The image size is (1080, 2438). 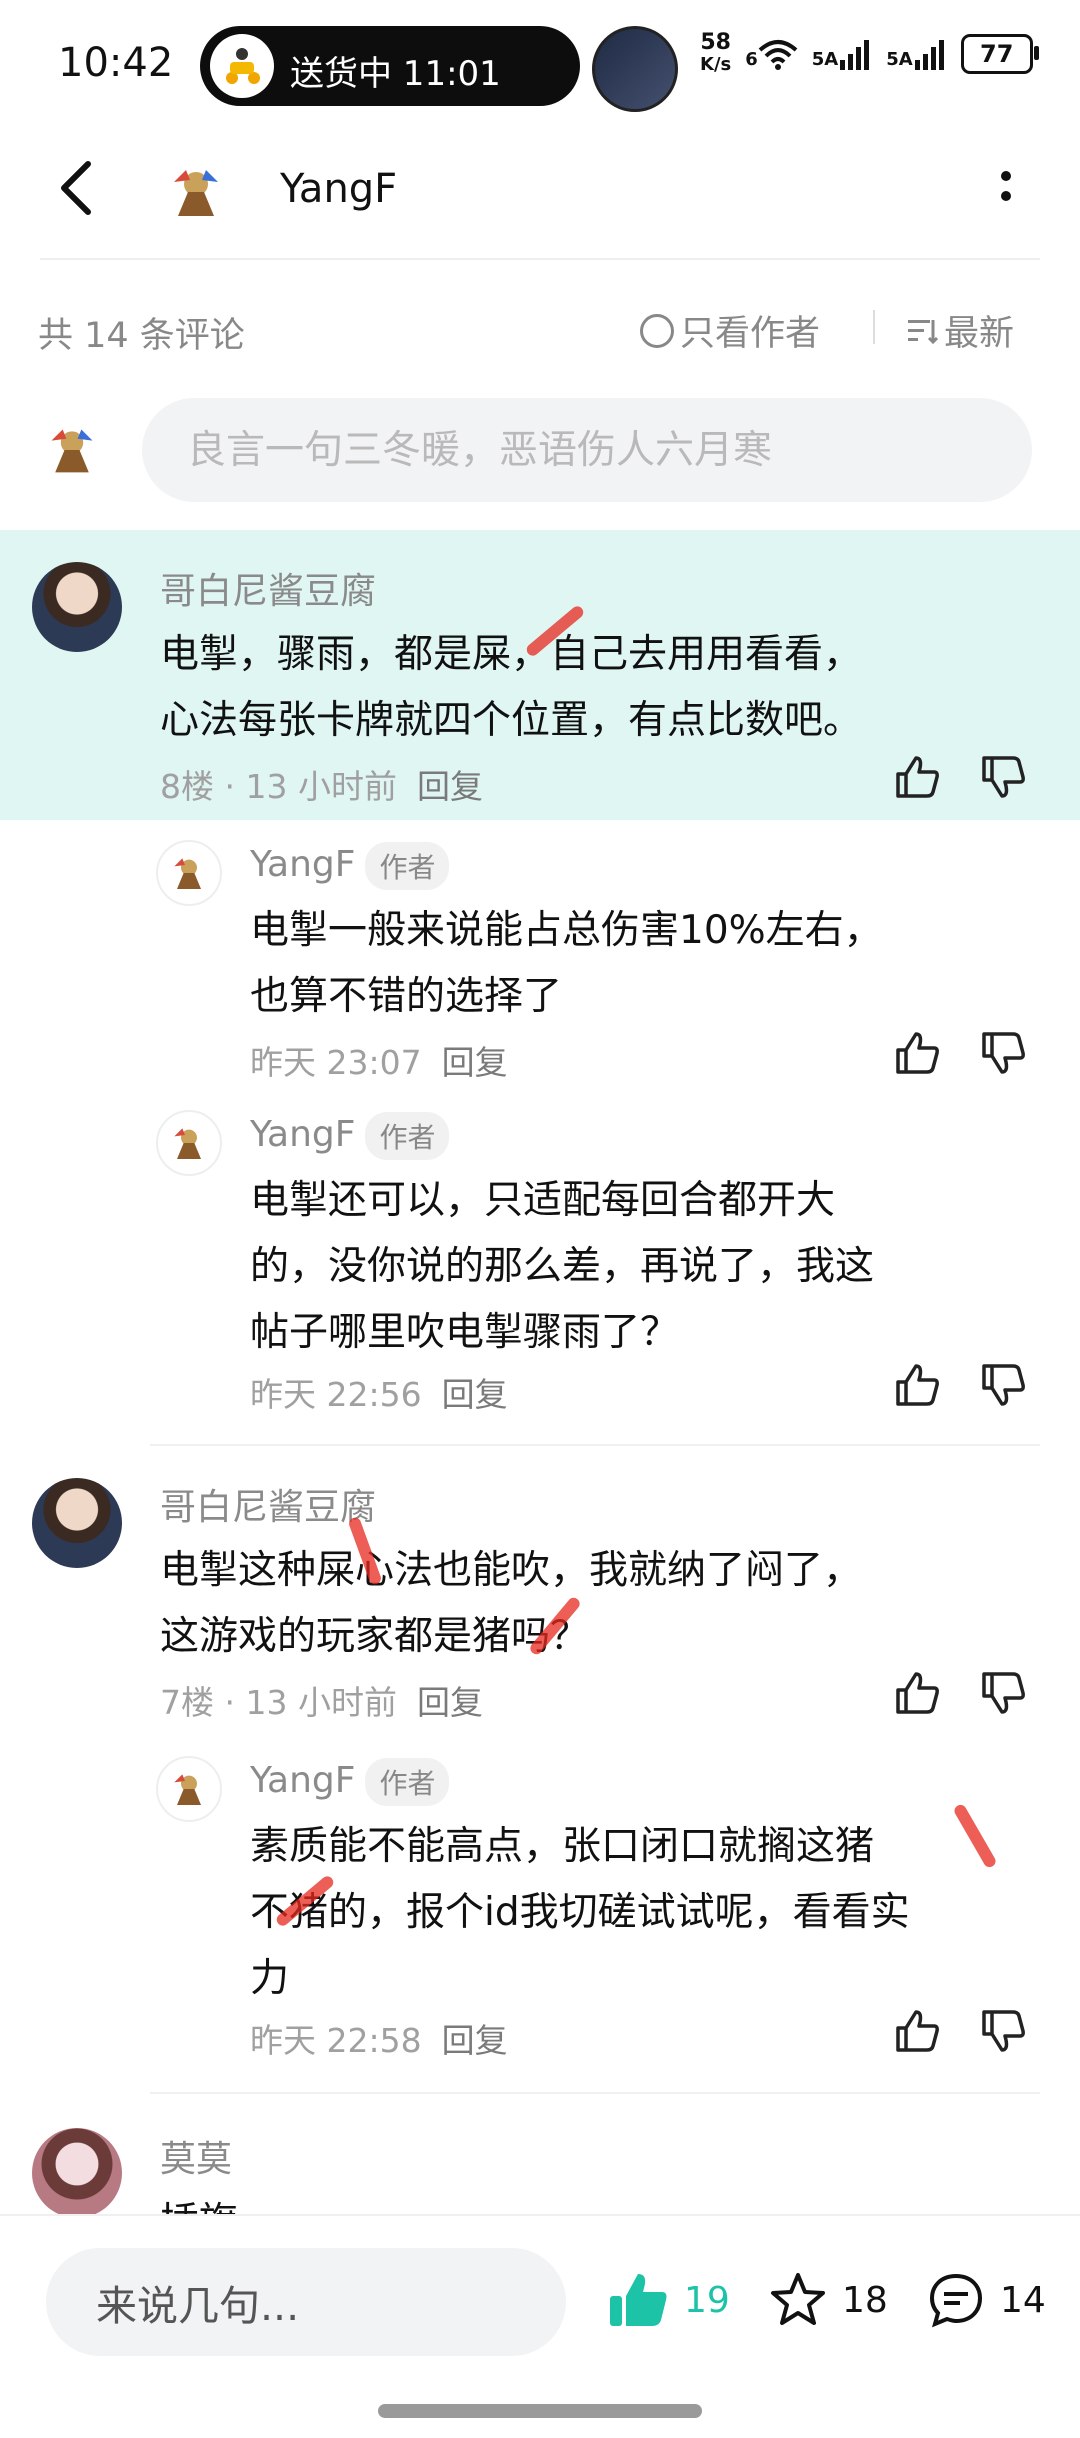 I want to click on filter-separator, so click(x=874, y=327).